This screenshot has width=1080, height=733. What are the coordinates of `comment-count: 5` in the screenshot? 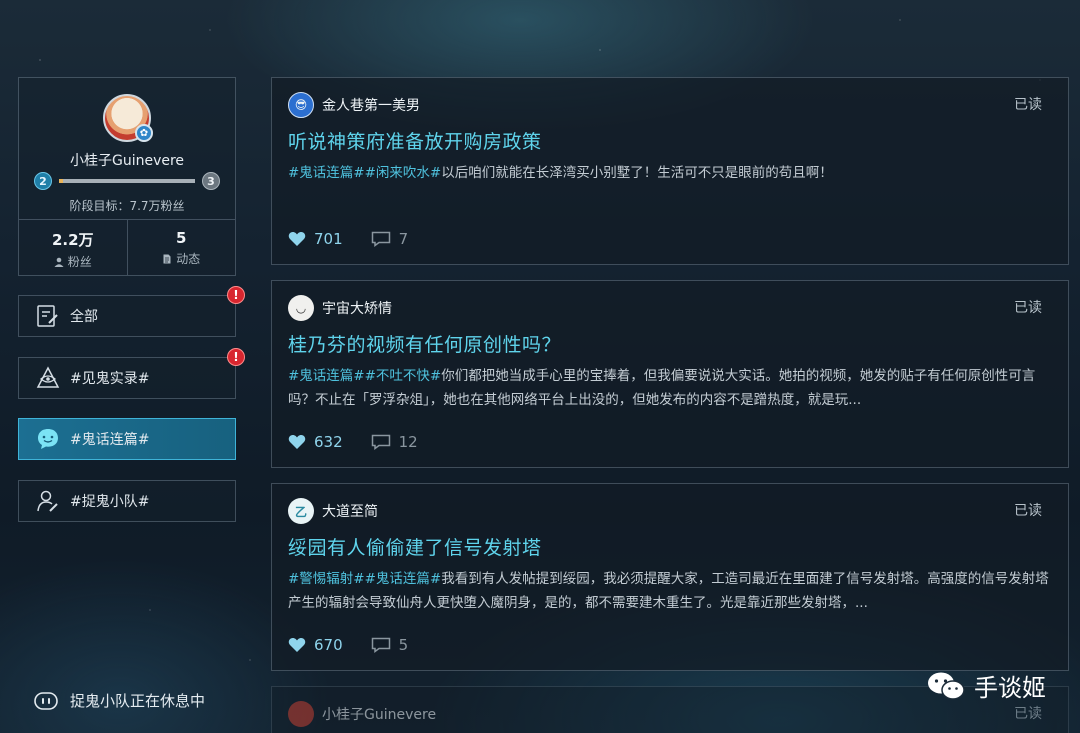 It's located at (403, 645).